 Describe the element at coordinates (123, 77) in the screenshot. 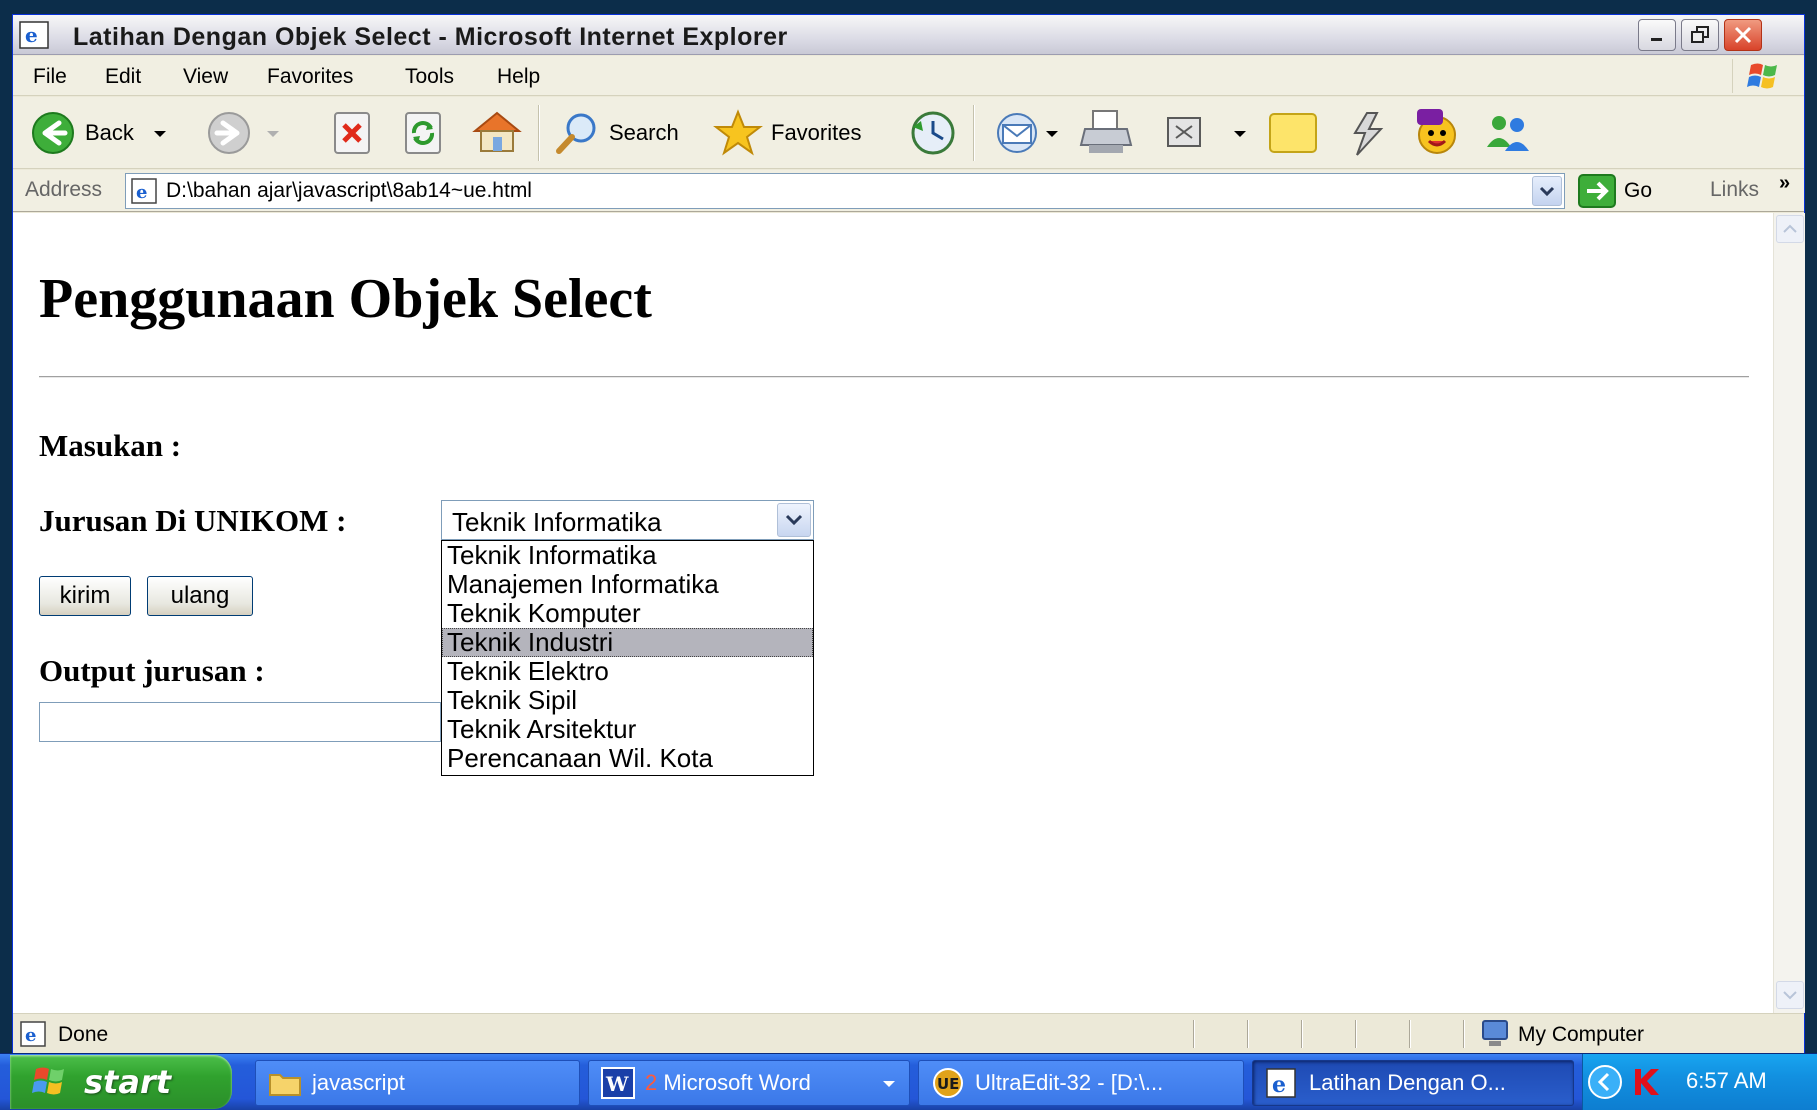

I see `menu-edit: Edit` at that location.